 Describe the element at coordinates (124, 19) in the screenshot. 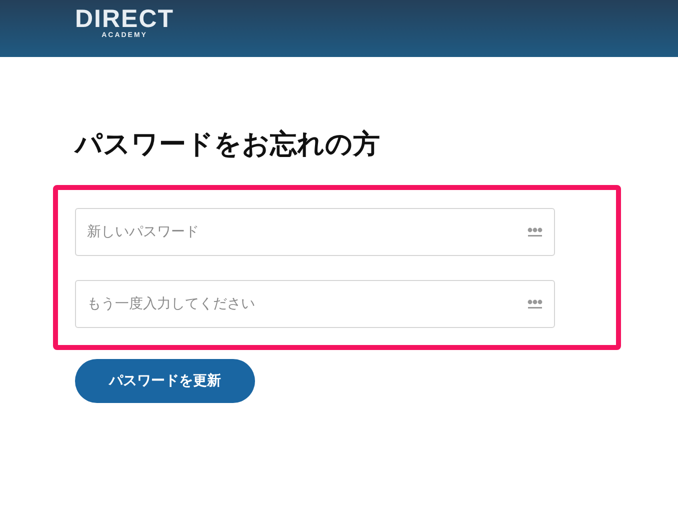

I see `logo-title: DIRECT` at that location.